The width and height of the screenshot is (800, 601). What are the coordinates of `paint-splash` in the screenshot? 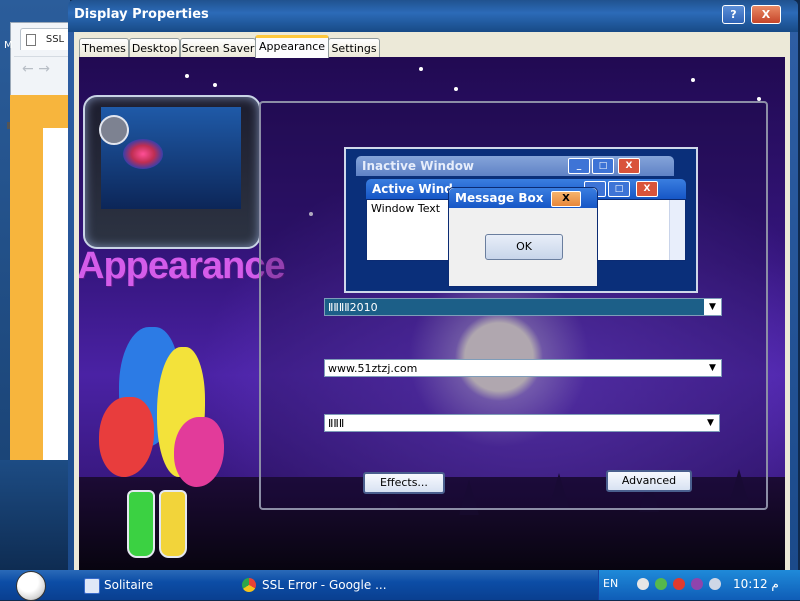 It's located at (126, 437).